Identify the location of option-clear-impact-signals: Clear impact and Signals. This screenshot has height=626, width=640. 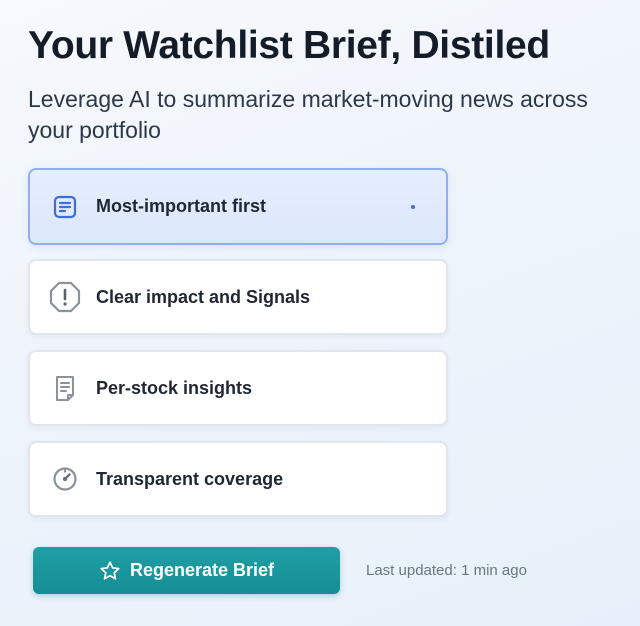
(238, 297).